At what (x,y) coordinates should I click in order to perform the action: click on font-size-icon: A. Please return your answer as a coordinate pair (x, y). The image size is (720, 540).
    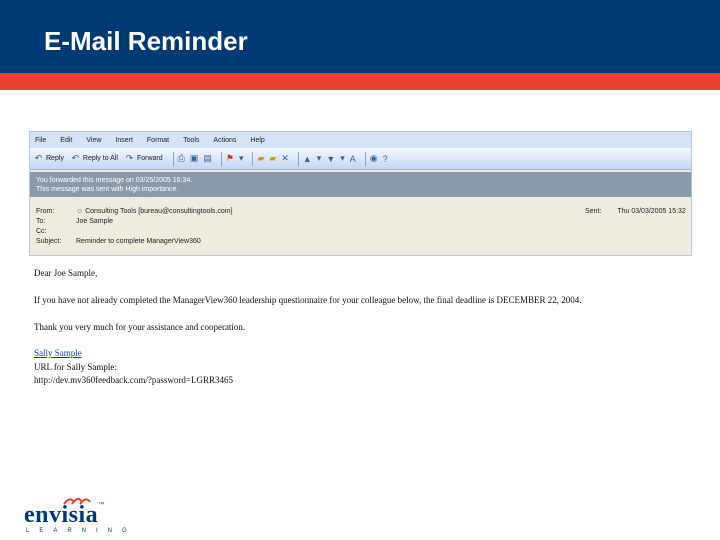
    Looking at the image, I should click on (353, 159).